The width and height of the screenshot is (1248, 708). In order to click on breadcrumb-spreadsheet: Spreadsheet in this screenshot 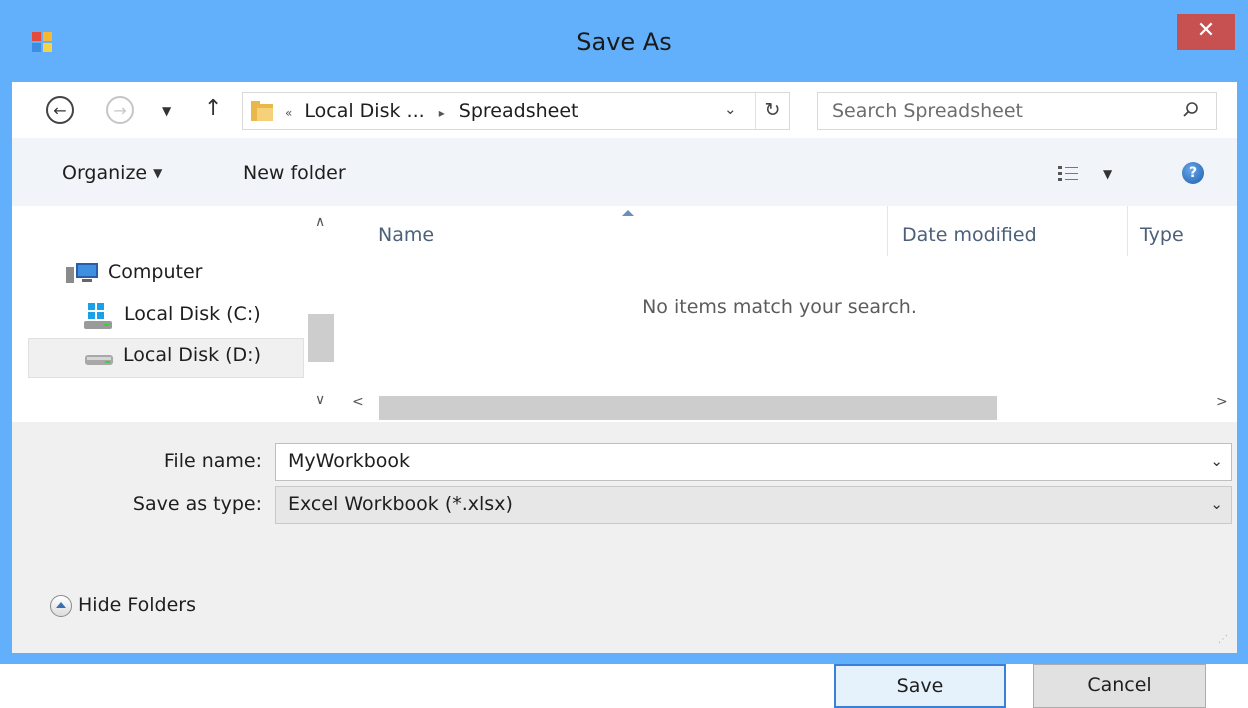, I will do `click(519, 111)`.